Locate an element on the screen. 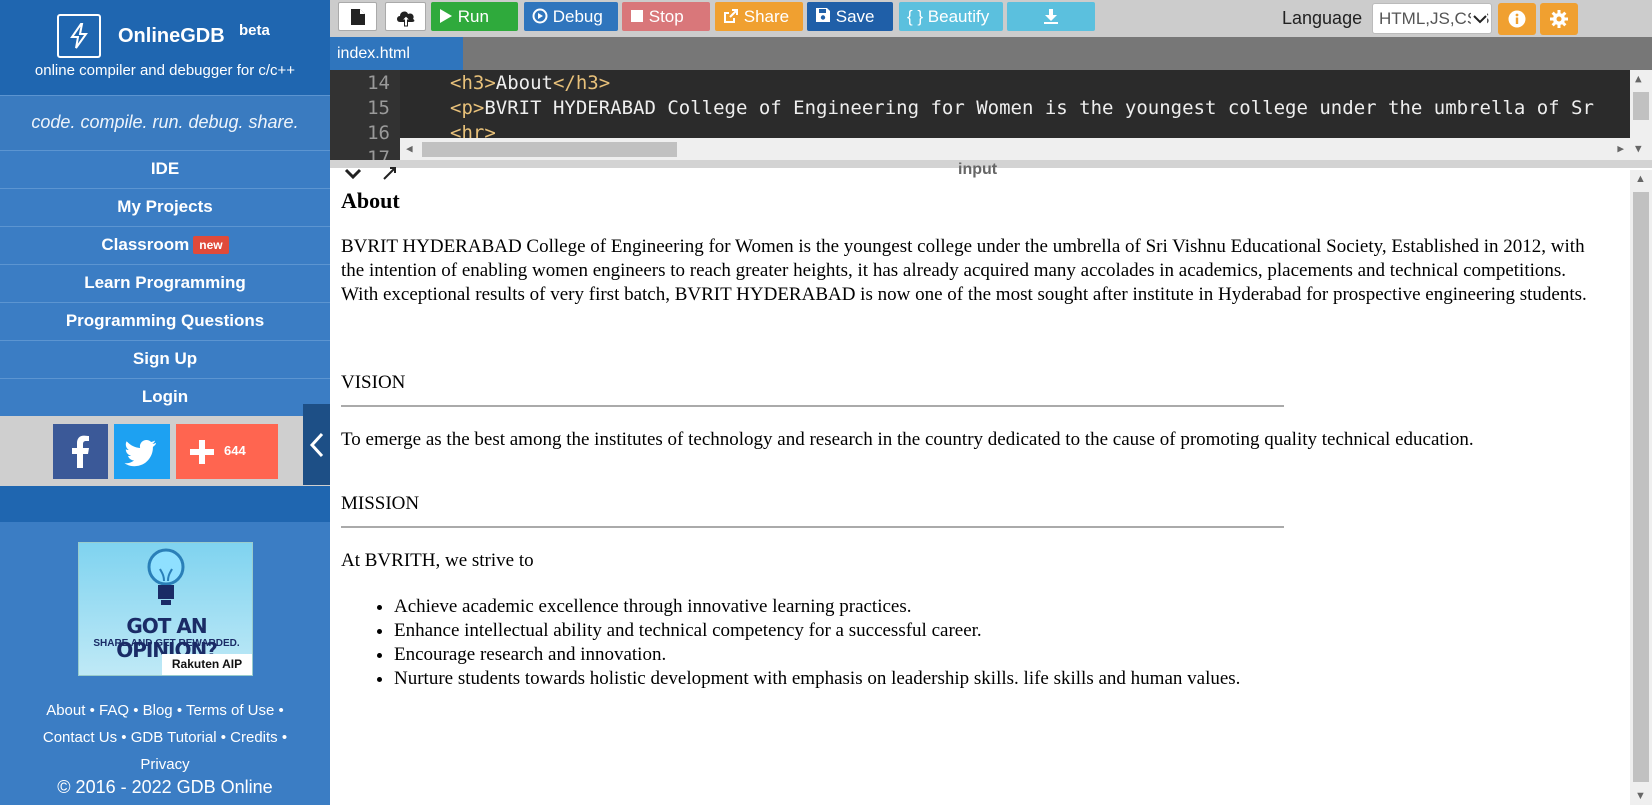  line-number: 17 is located at coordinates (378, 153).